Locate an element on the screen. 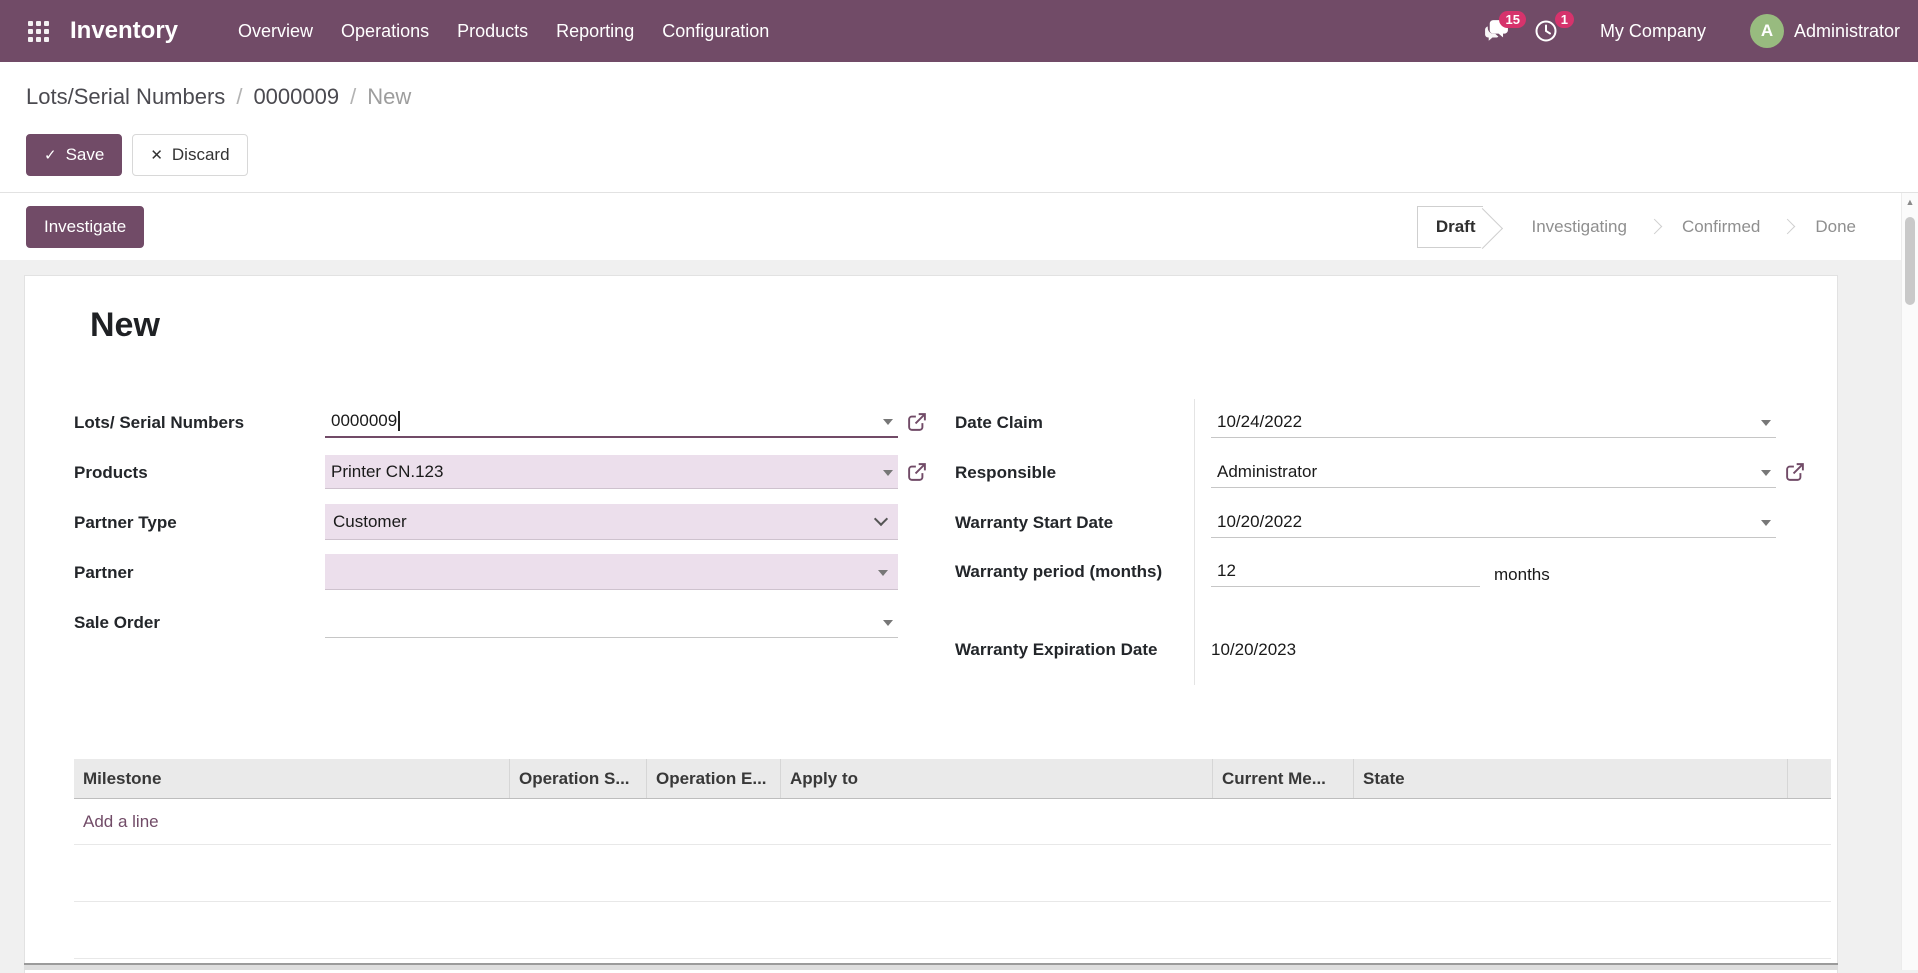 This screenshot has width=1918, height=973. avatar: A is located at coordinates (1767, 31).